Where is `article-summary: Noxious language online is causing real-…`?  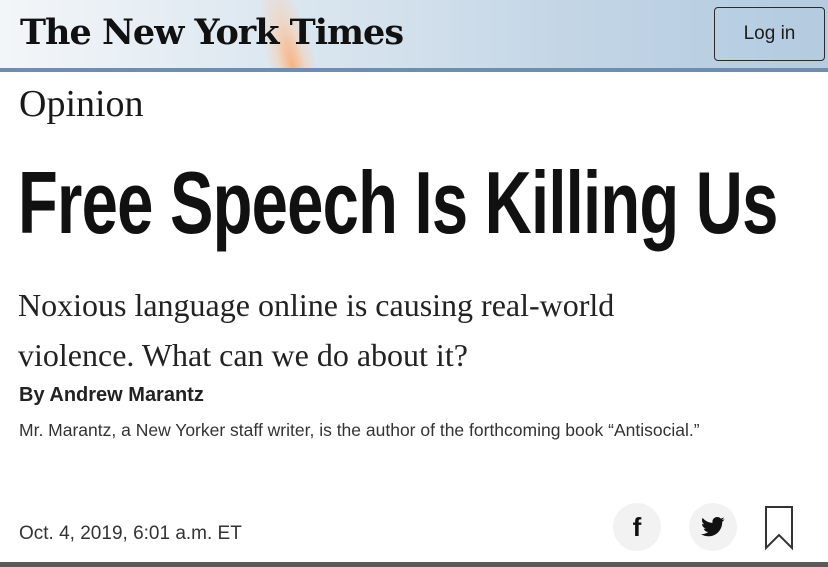
article-summary: Noxious language online is causing real-… is located at coordinates (316, 330).